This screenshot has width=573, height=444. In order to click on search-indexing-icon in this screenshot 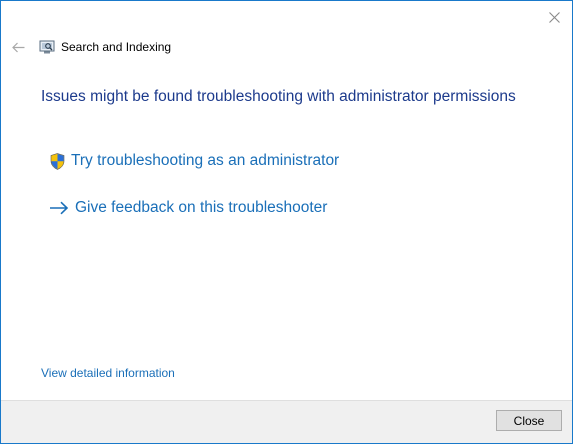, I will do `click(47, 47)`.